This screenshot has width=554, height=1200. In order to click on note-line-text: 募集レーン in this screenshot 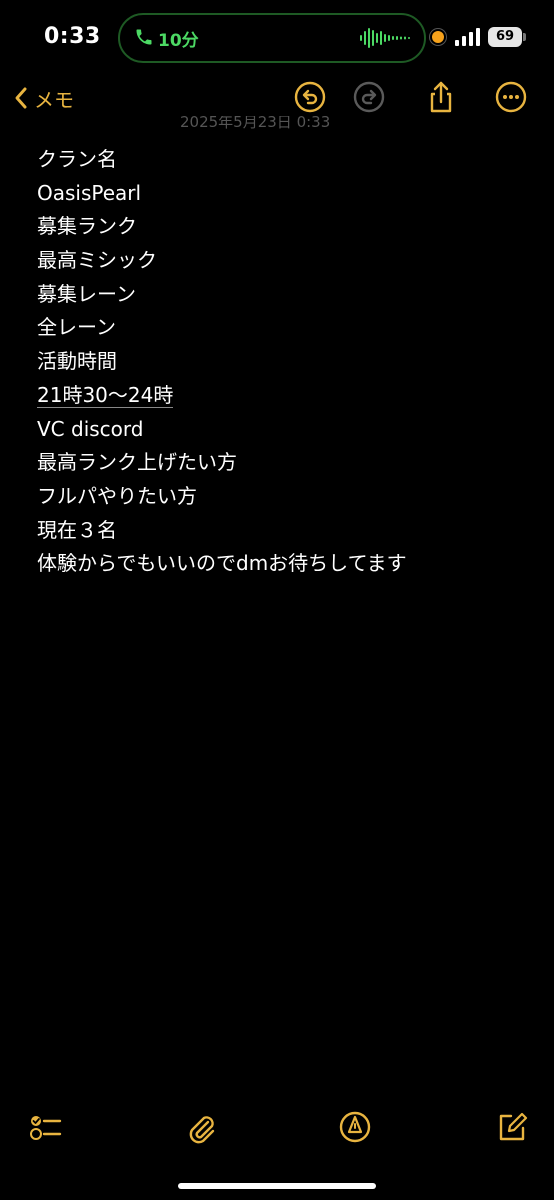, I will do `click(86, 293)`.